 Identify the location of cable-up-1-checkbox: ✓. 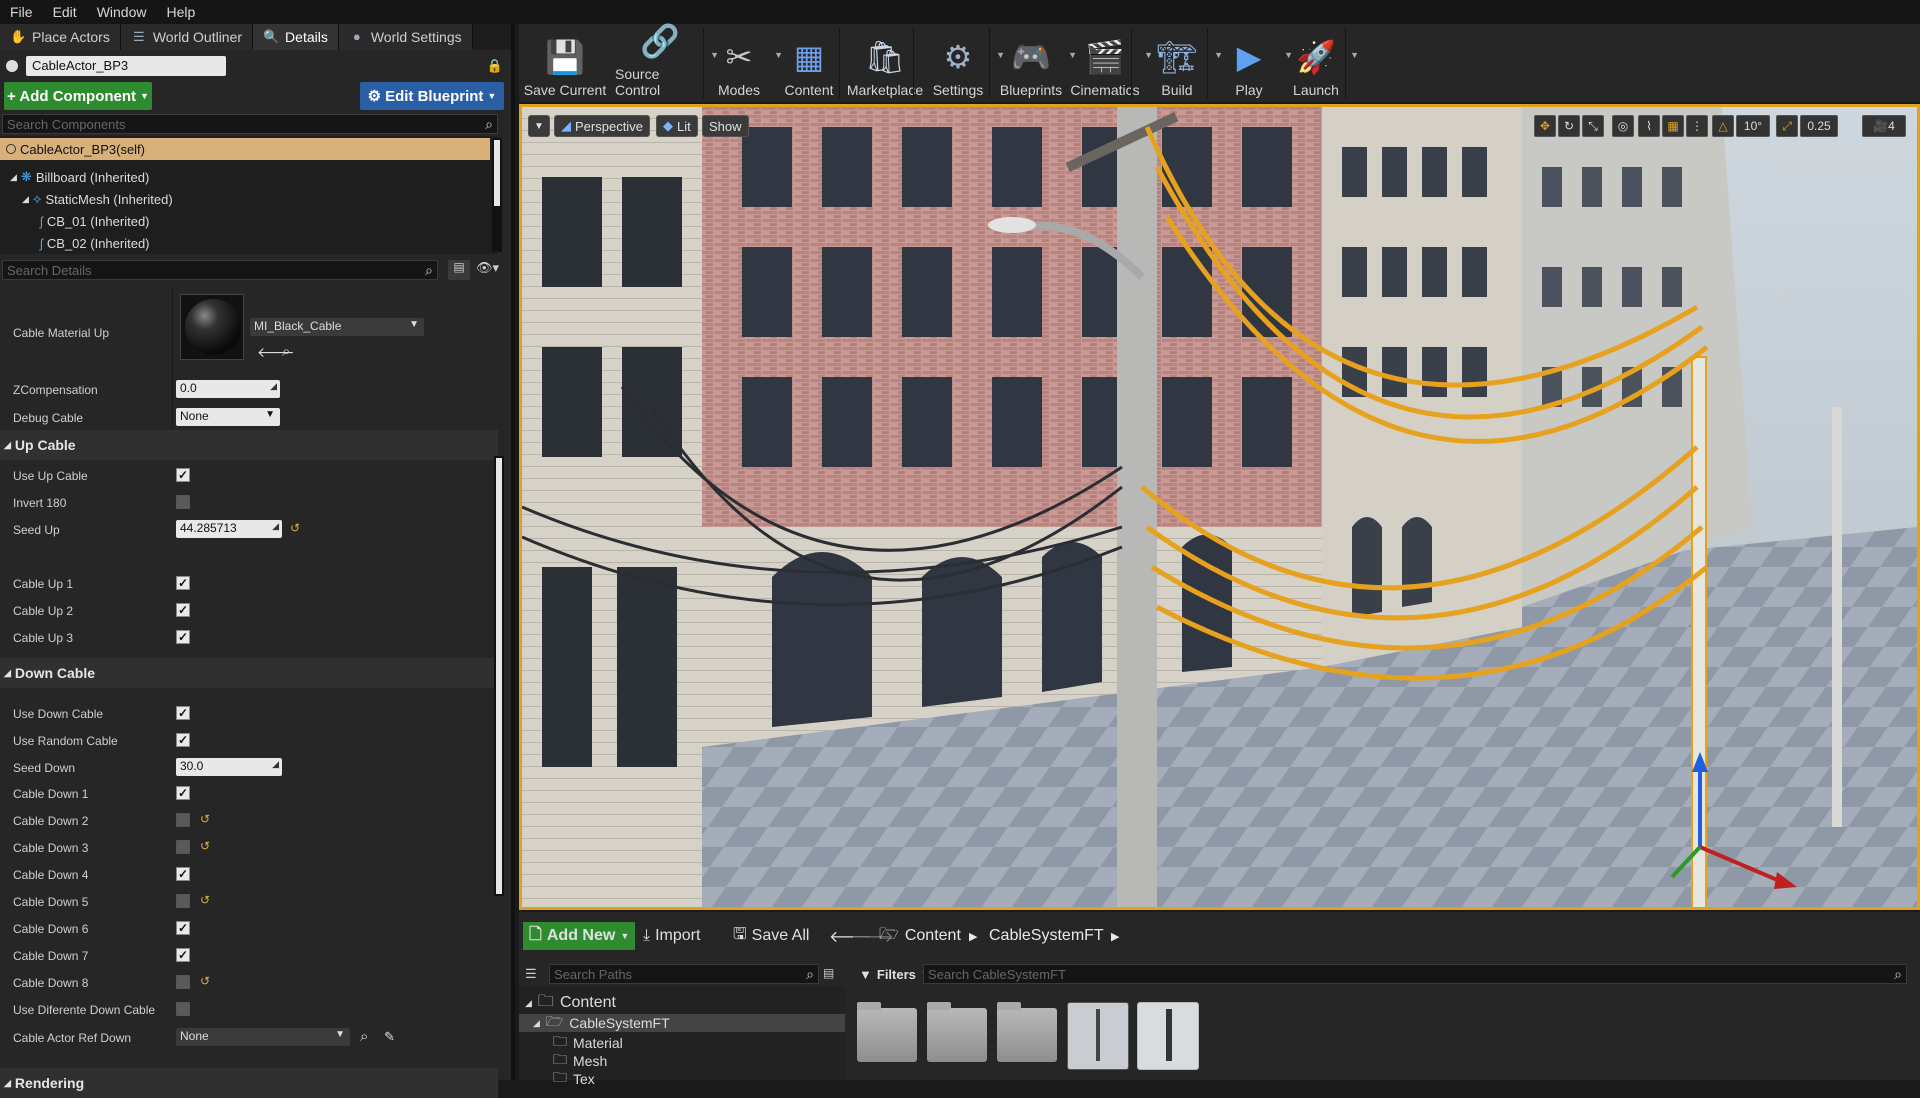
(183, 583).